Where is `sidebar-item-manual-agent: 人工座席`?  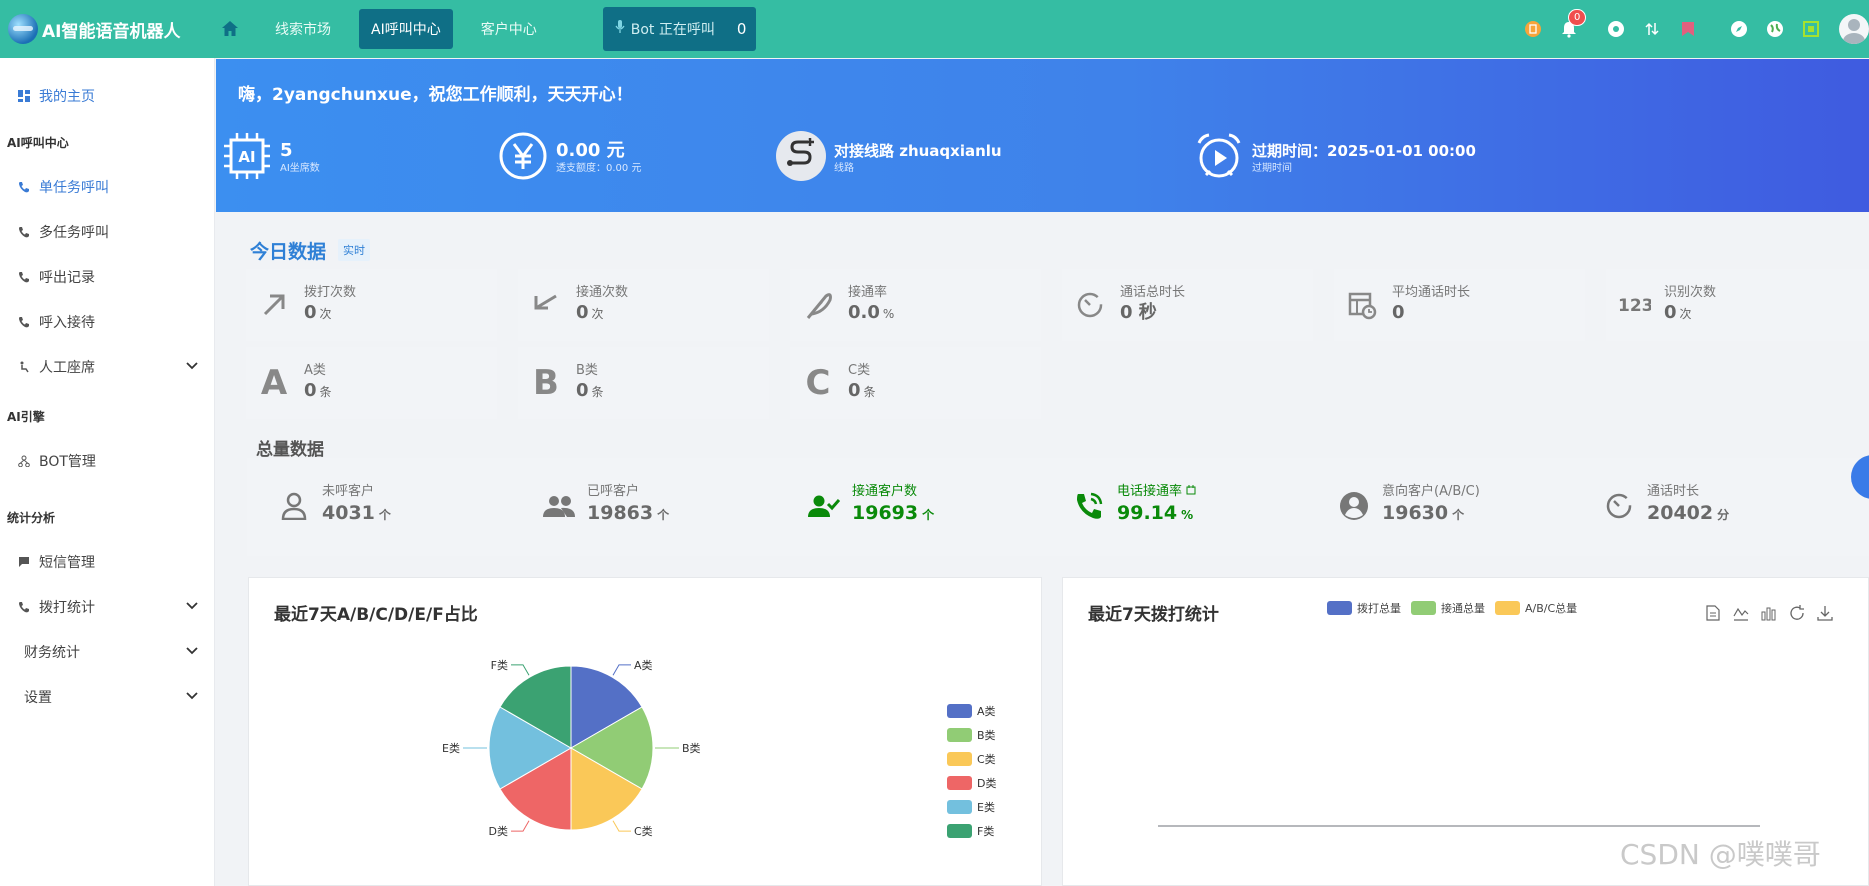 sidebar-item-manual-agent: 人工座席 is located at coordinates (107, 366).